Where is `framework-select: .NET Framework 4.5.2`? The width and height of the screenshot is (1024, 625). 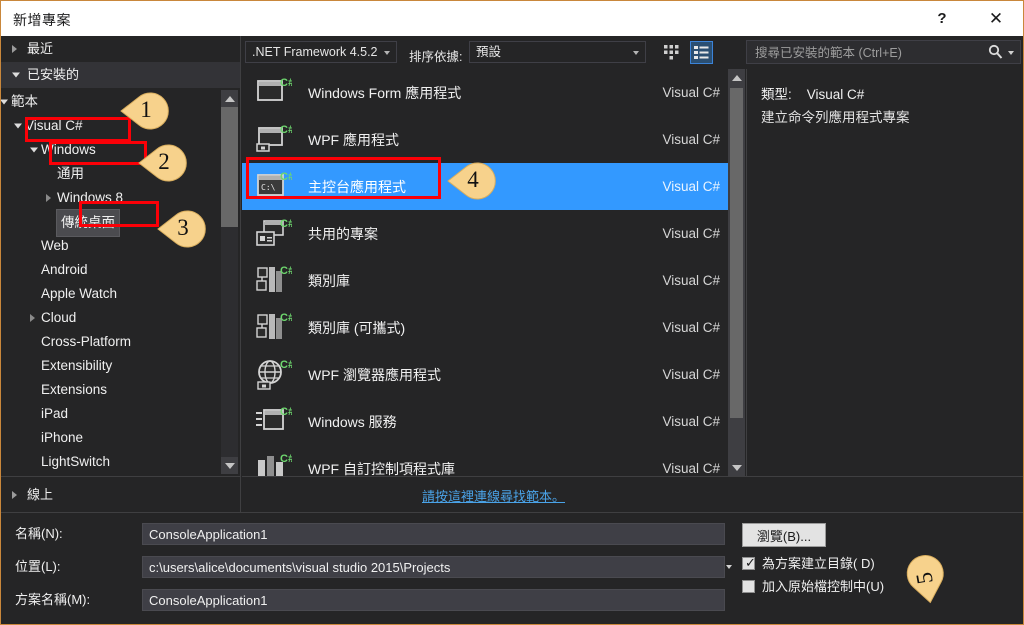 framework-select: .NET Framework 4.5.2 is located at coordinates (321, 52).